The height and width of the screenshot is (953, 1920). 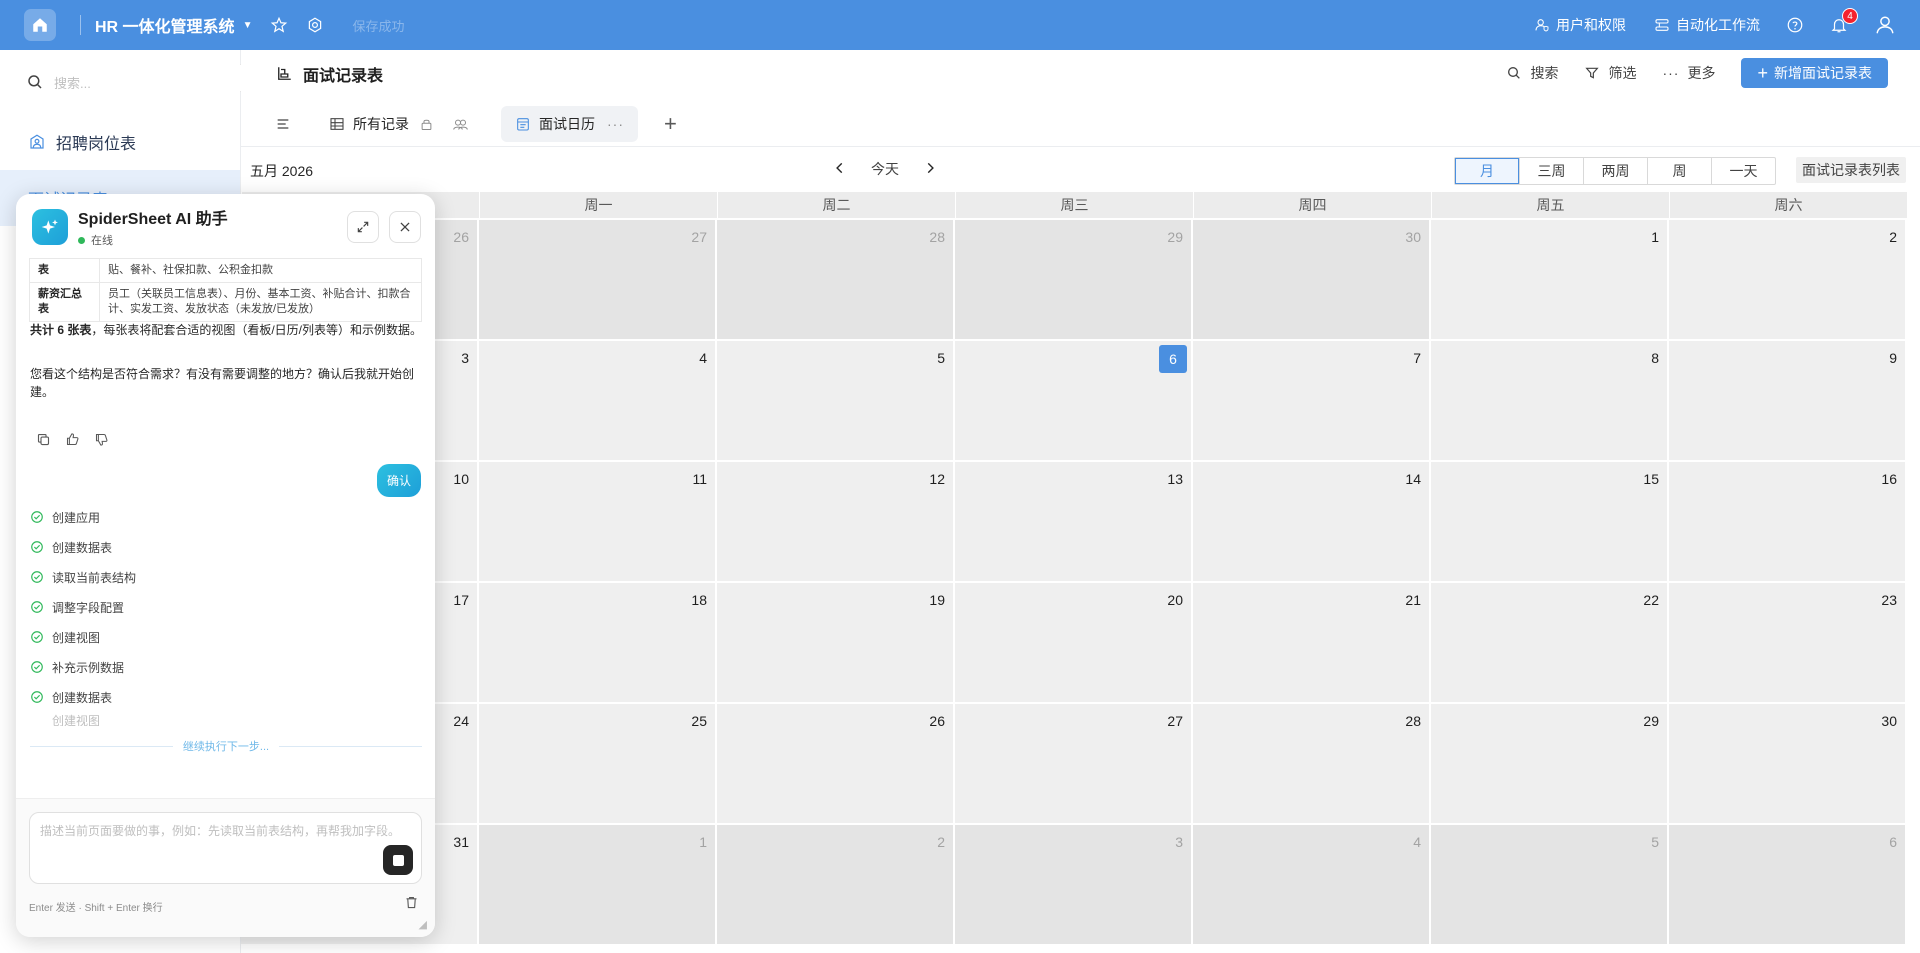 What do you see at coordinates (1551, 171) in the screenshot?
I see `calendar-mode-button: 三周` at bounding box center [1551, 171].